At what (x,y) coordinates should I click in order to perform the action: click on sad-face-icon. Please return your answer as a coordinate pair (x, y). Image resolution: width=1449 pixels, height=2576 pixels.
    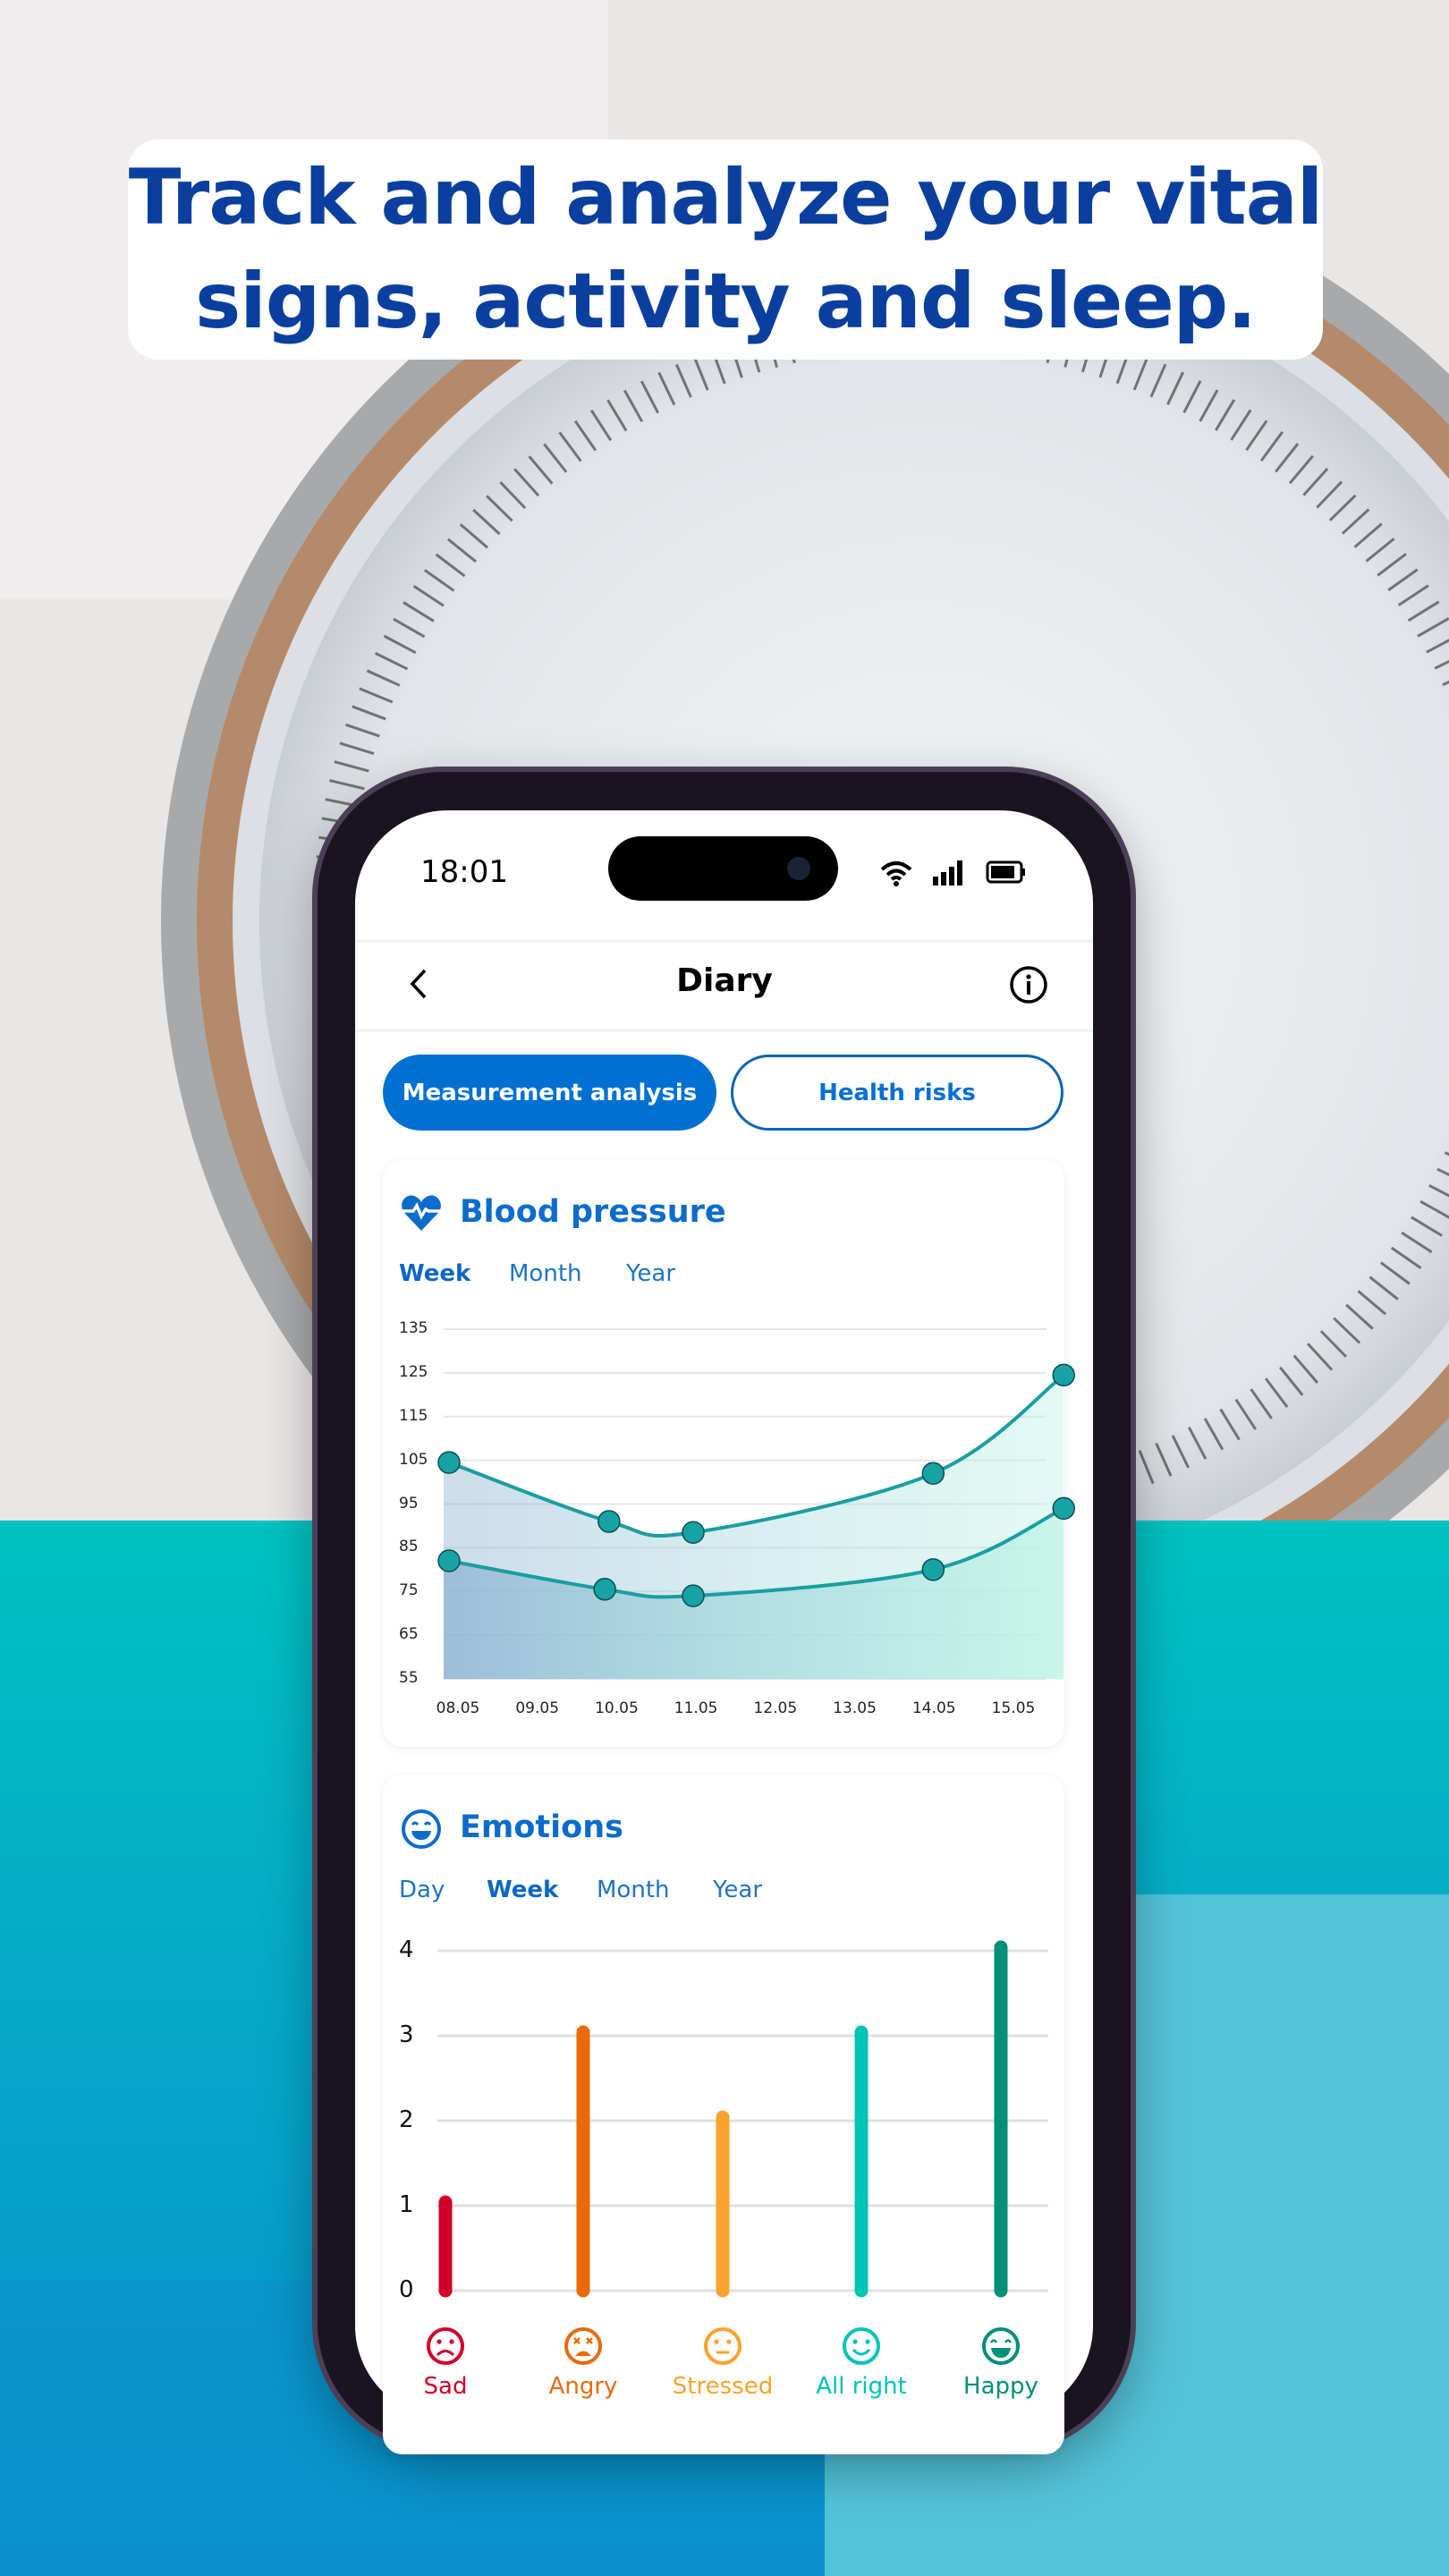
    Looking at the image, I should click on (445, 2346).